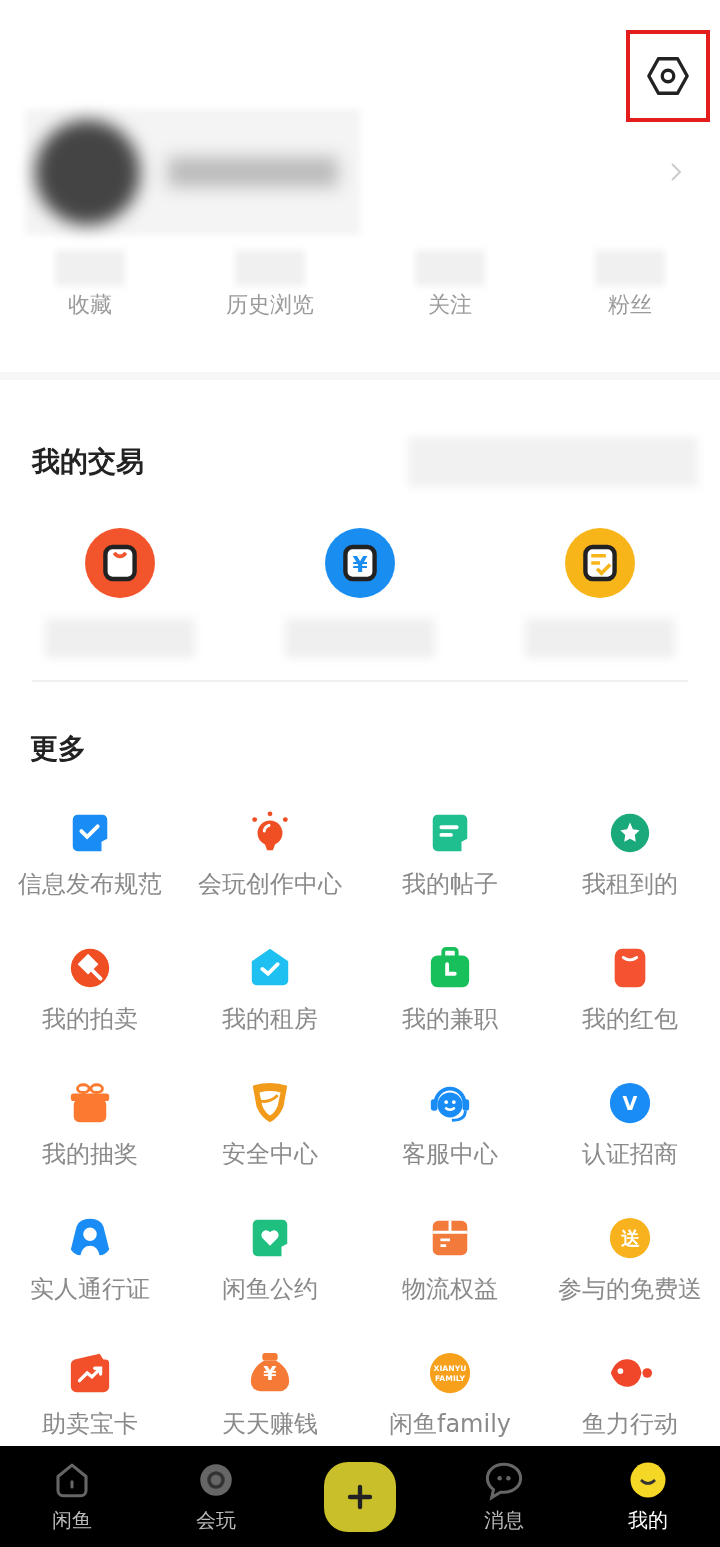 Image resolution: width=720 pixels, height=1547 pixels. Describe the element at coordinates (360, 1496) in the screenshot. I see `post-button` at that location.